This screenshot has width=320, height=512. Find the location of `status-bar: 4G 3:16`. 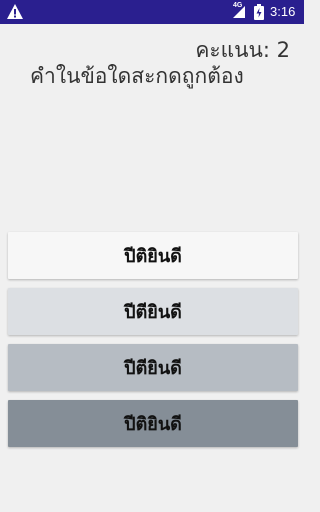

status-bar: 4G 3:16 is located at coordinates (152, 12).